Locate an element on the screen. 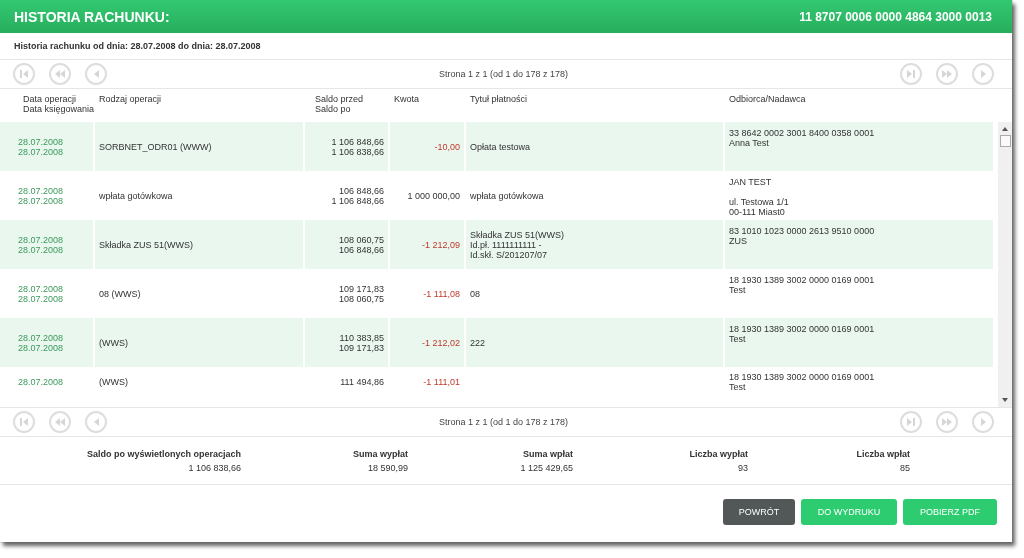 The width and height of the screenshot is (1024, 558). summary-label: Suma wpłat is located at coordinates (547, 453).